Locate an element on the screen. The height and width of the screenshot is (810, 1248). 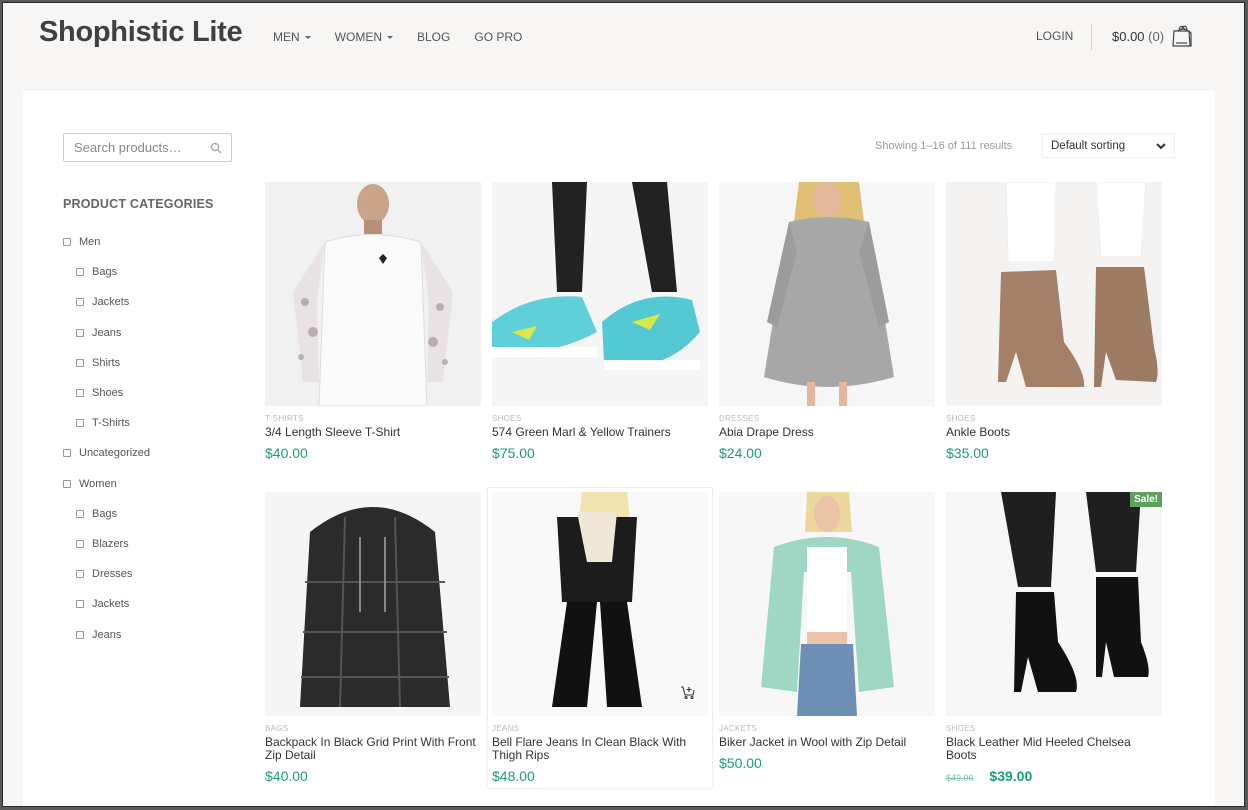
category-label: Bags is located at coordinates (105, 513).